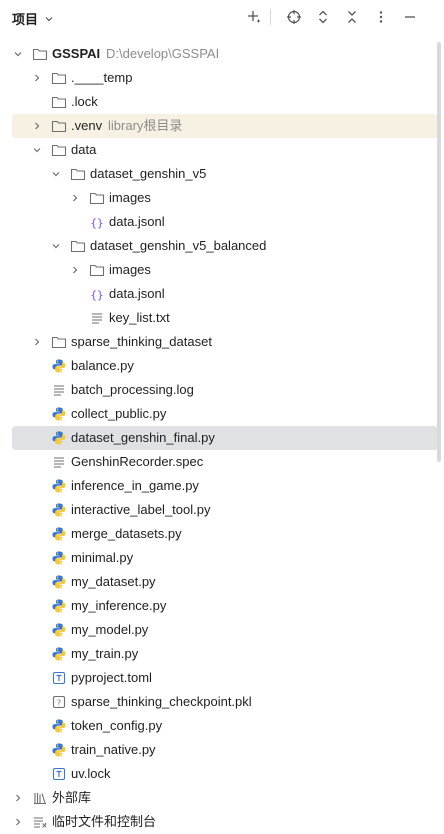 This screenshot has height=834, width=444. Describe the element at coordinates (225, 270) in the screenshot. I see `tree-item-images-2: images` at that location.